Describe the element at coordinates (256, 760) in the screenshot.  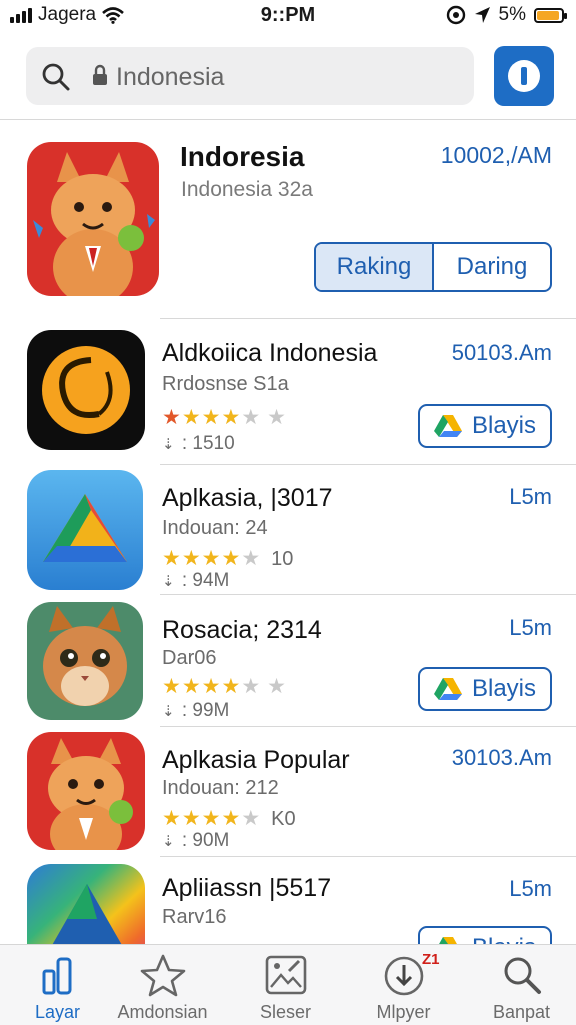
I see `app-name: Aplkasia Popular` at that location.